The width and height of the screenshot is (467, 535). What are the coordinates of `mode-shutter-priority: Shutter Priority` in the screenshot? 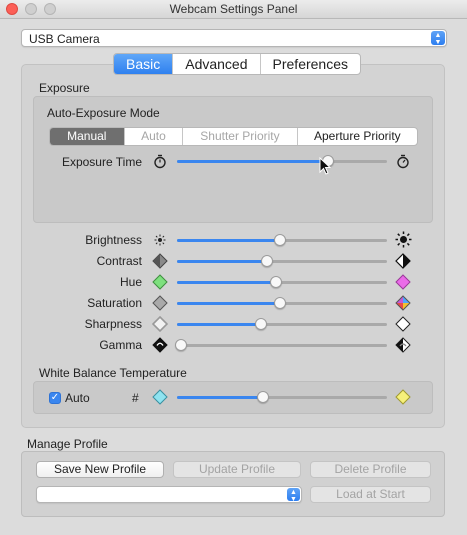 It's located at (239, 136).